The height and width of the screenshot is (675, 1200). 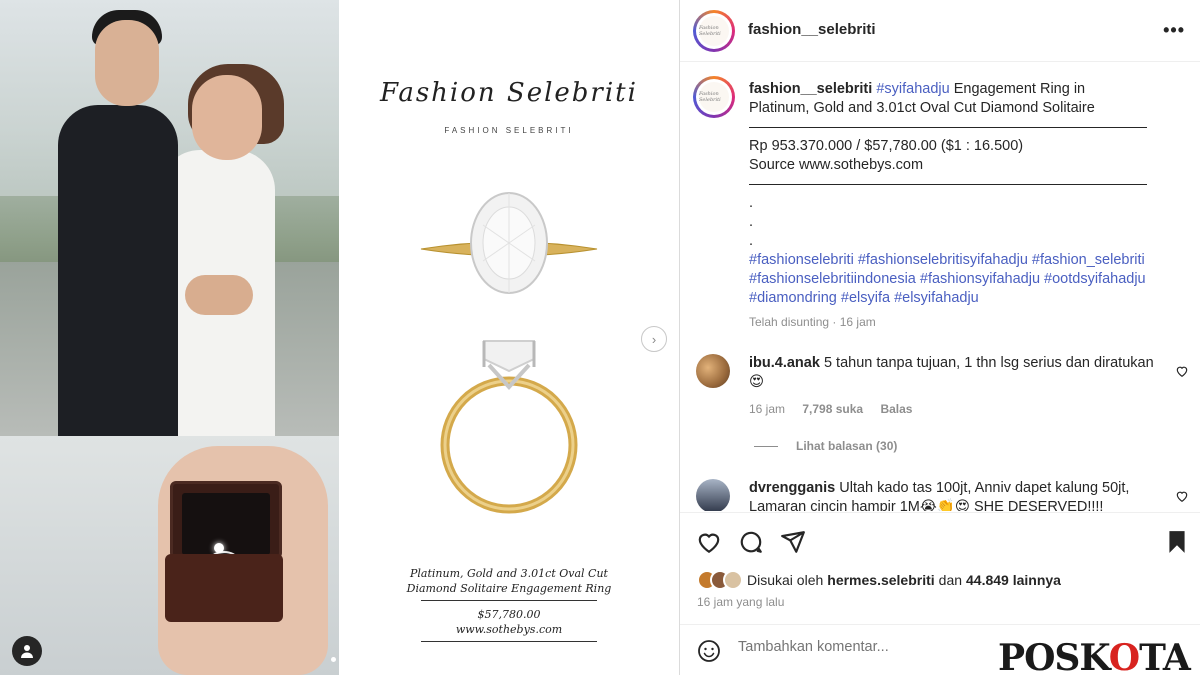 I want to click on comment-icon, so click(x=751, y=542).